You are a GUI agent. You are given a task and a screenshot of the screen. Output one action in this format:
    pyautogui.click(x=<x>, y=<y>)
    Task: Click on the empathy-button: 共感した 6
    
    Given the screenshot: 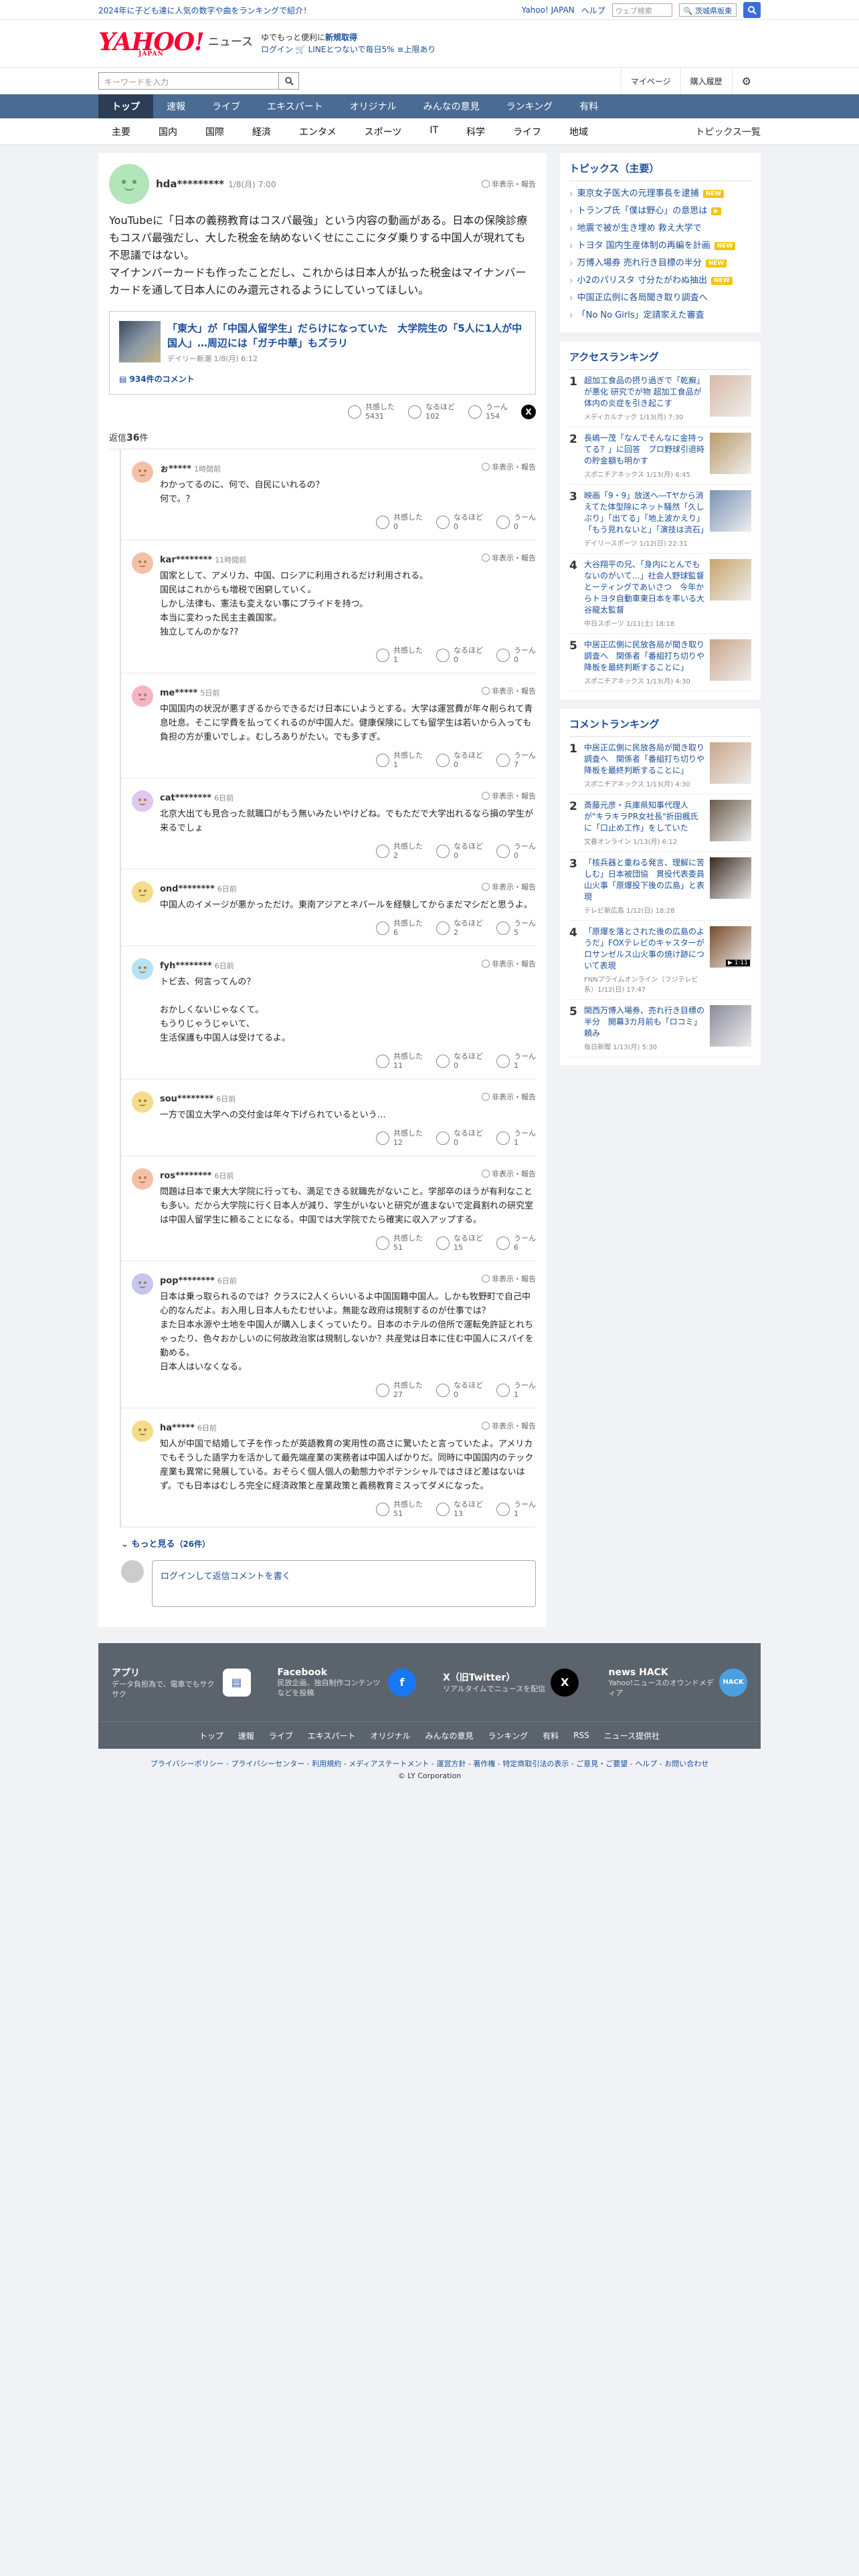 What is the action you would take?
    pyautogui.click(x=400, y=929)
    